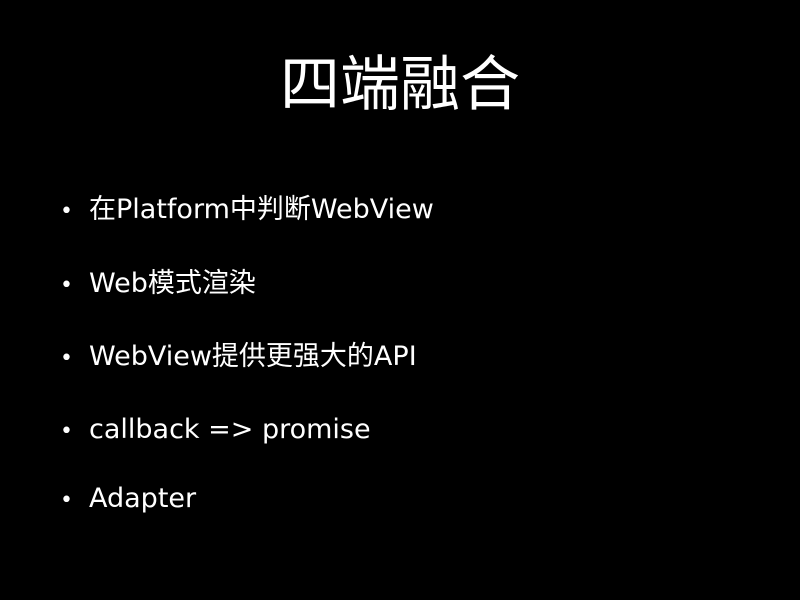 The width and height of the screenshot is (800, 600). Describe the element at coordinates (172, 283) in the screenshot. I see `bullet-text: Web模式渲染` at that location.